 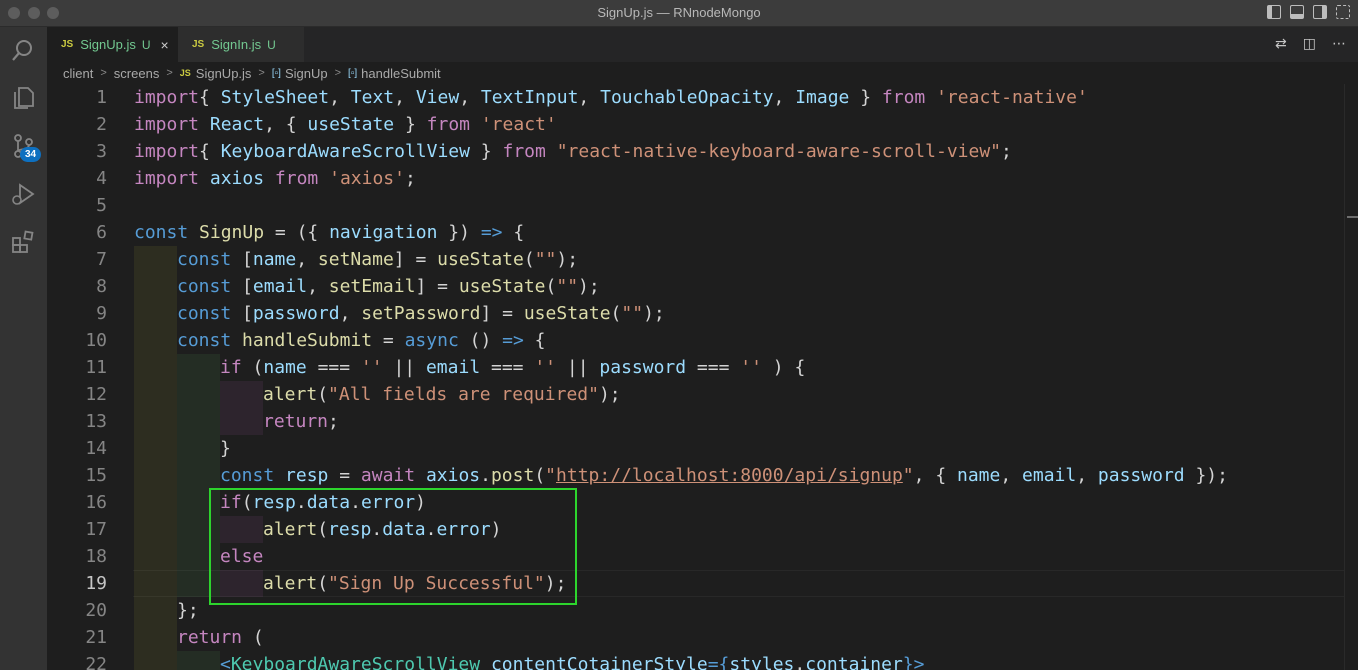 I want to click on code-line: 8 const [email, setEmail] = useState("");, so click(x=697, y=286).